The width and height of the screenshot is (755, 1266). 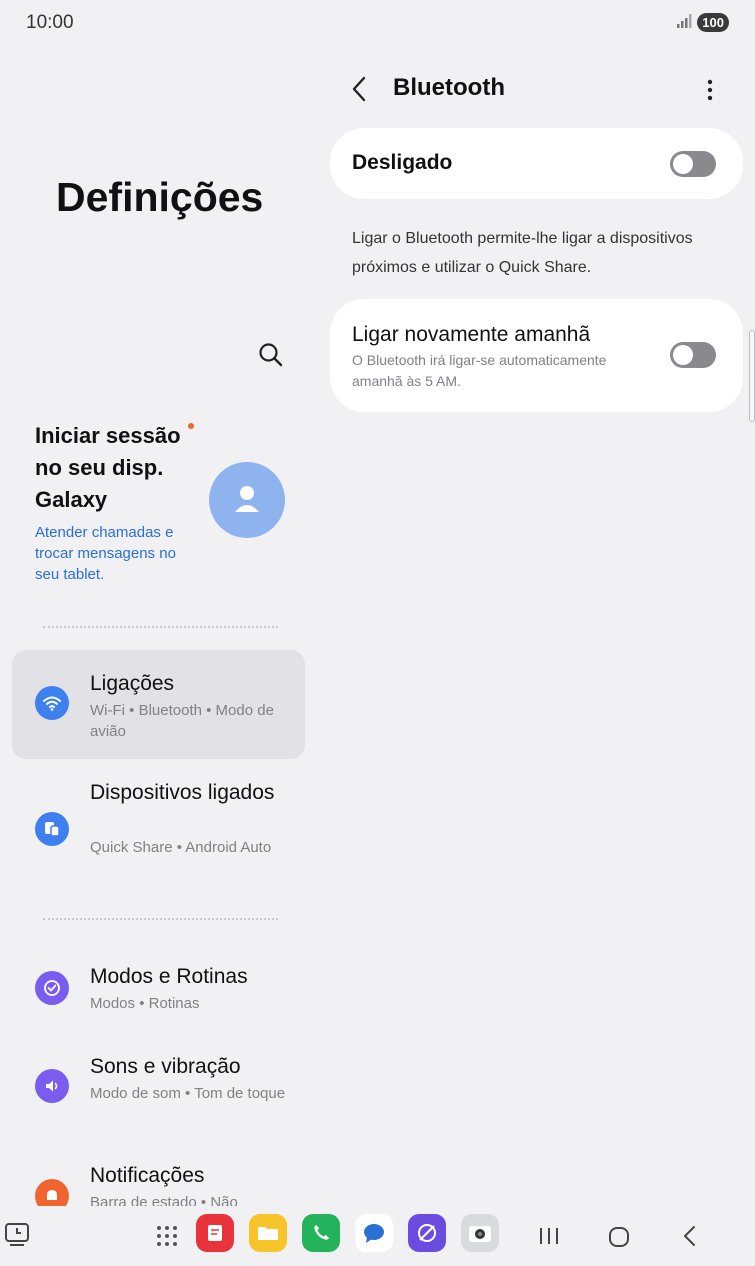 I want to click on avatar, so click(x=247, y=500).